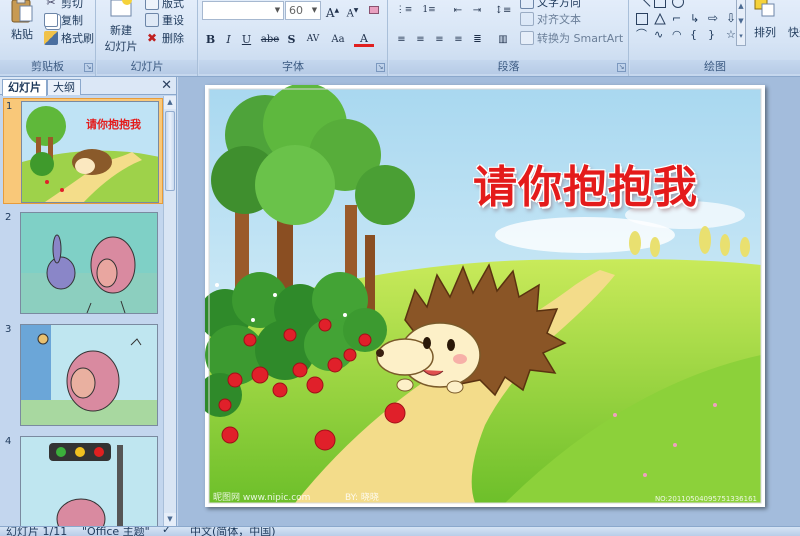 This screenshot has height=536, width=800. I want to click on scrollbar-thumb, so click(170, 151).